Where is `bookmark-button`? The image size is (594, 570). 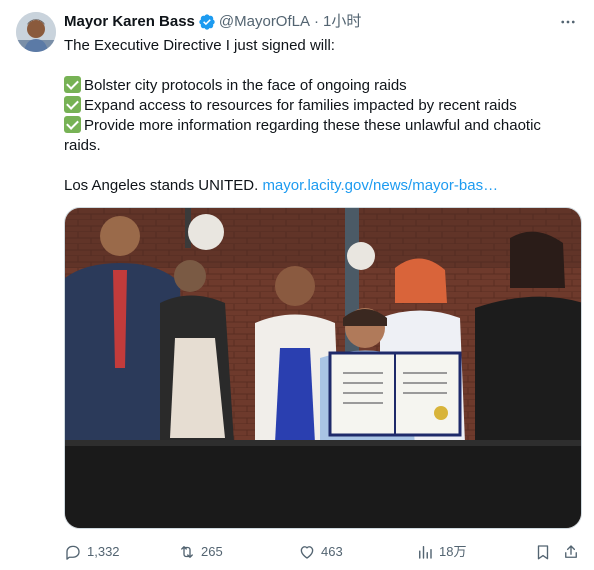
bookmark-button is located at coordinates (545, 552).